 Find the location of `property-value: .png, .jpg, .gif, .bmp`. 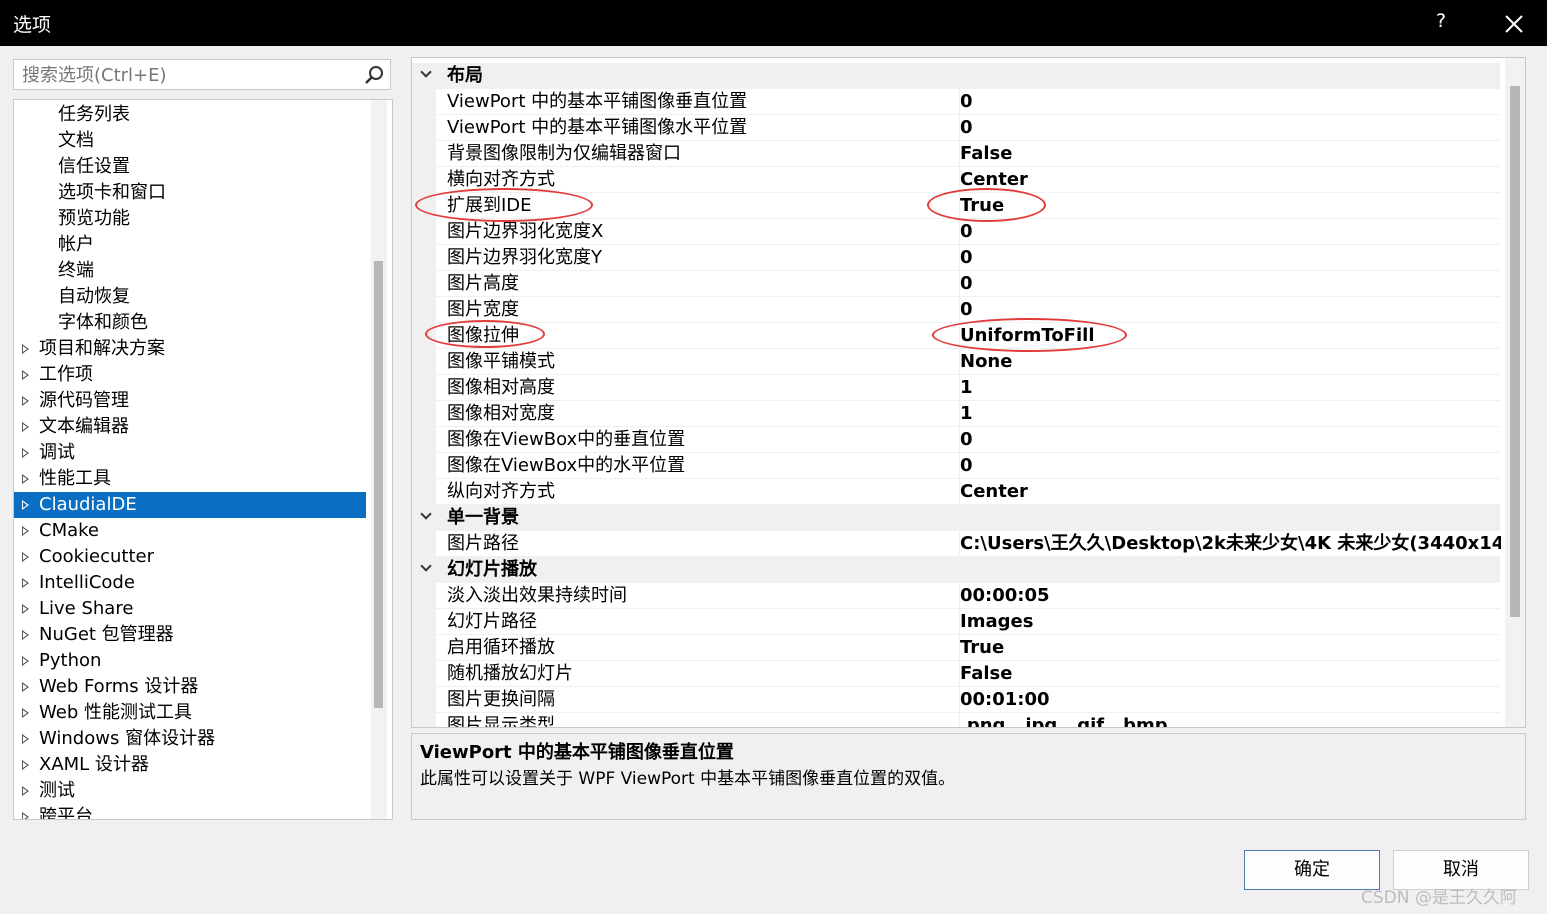

property-value: .png, .jpg, .gif, .bmp is located at coordinates (1230, 720).